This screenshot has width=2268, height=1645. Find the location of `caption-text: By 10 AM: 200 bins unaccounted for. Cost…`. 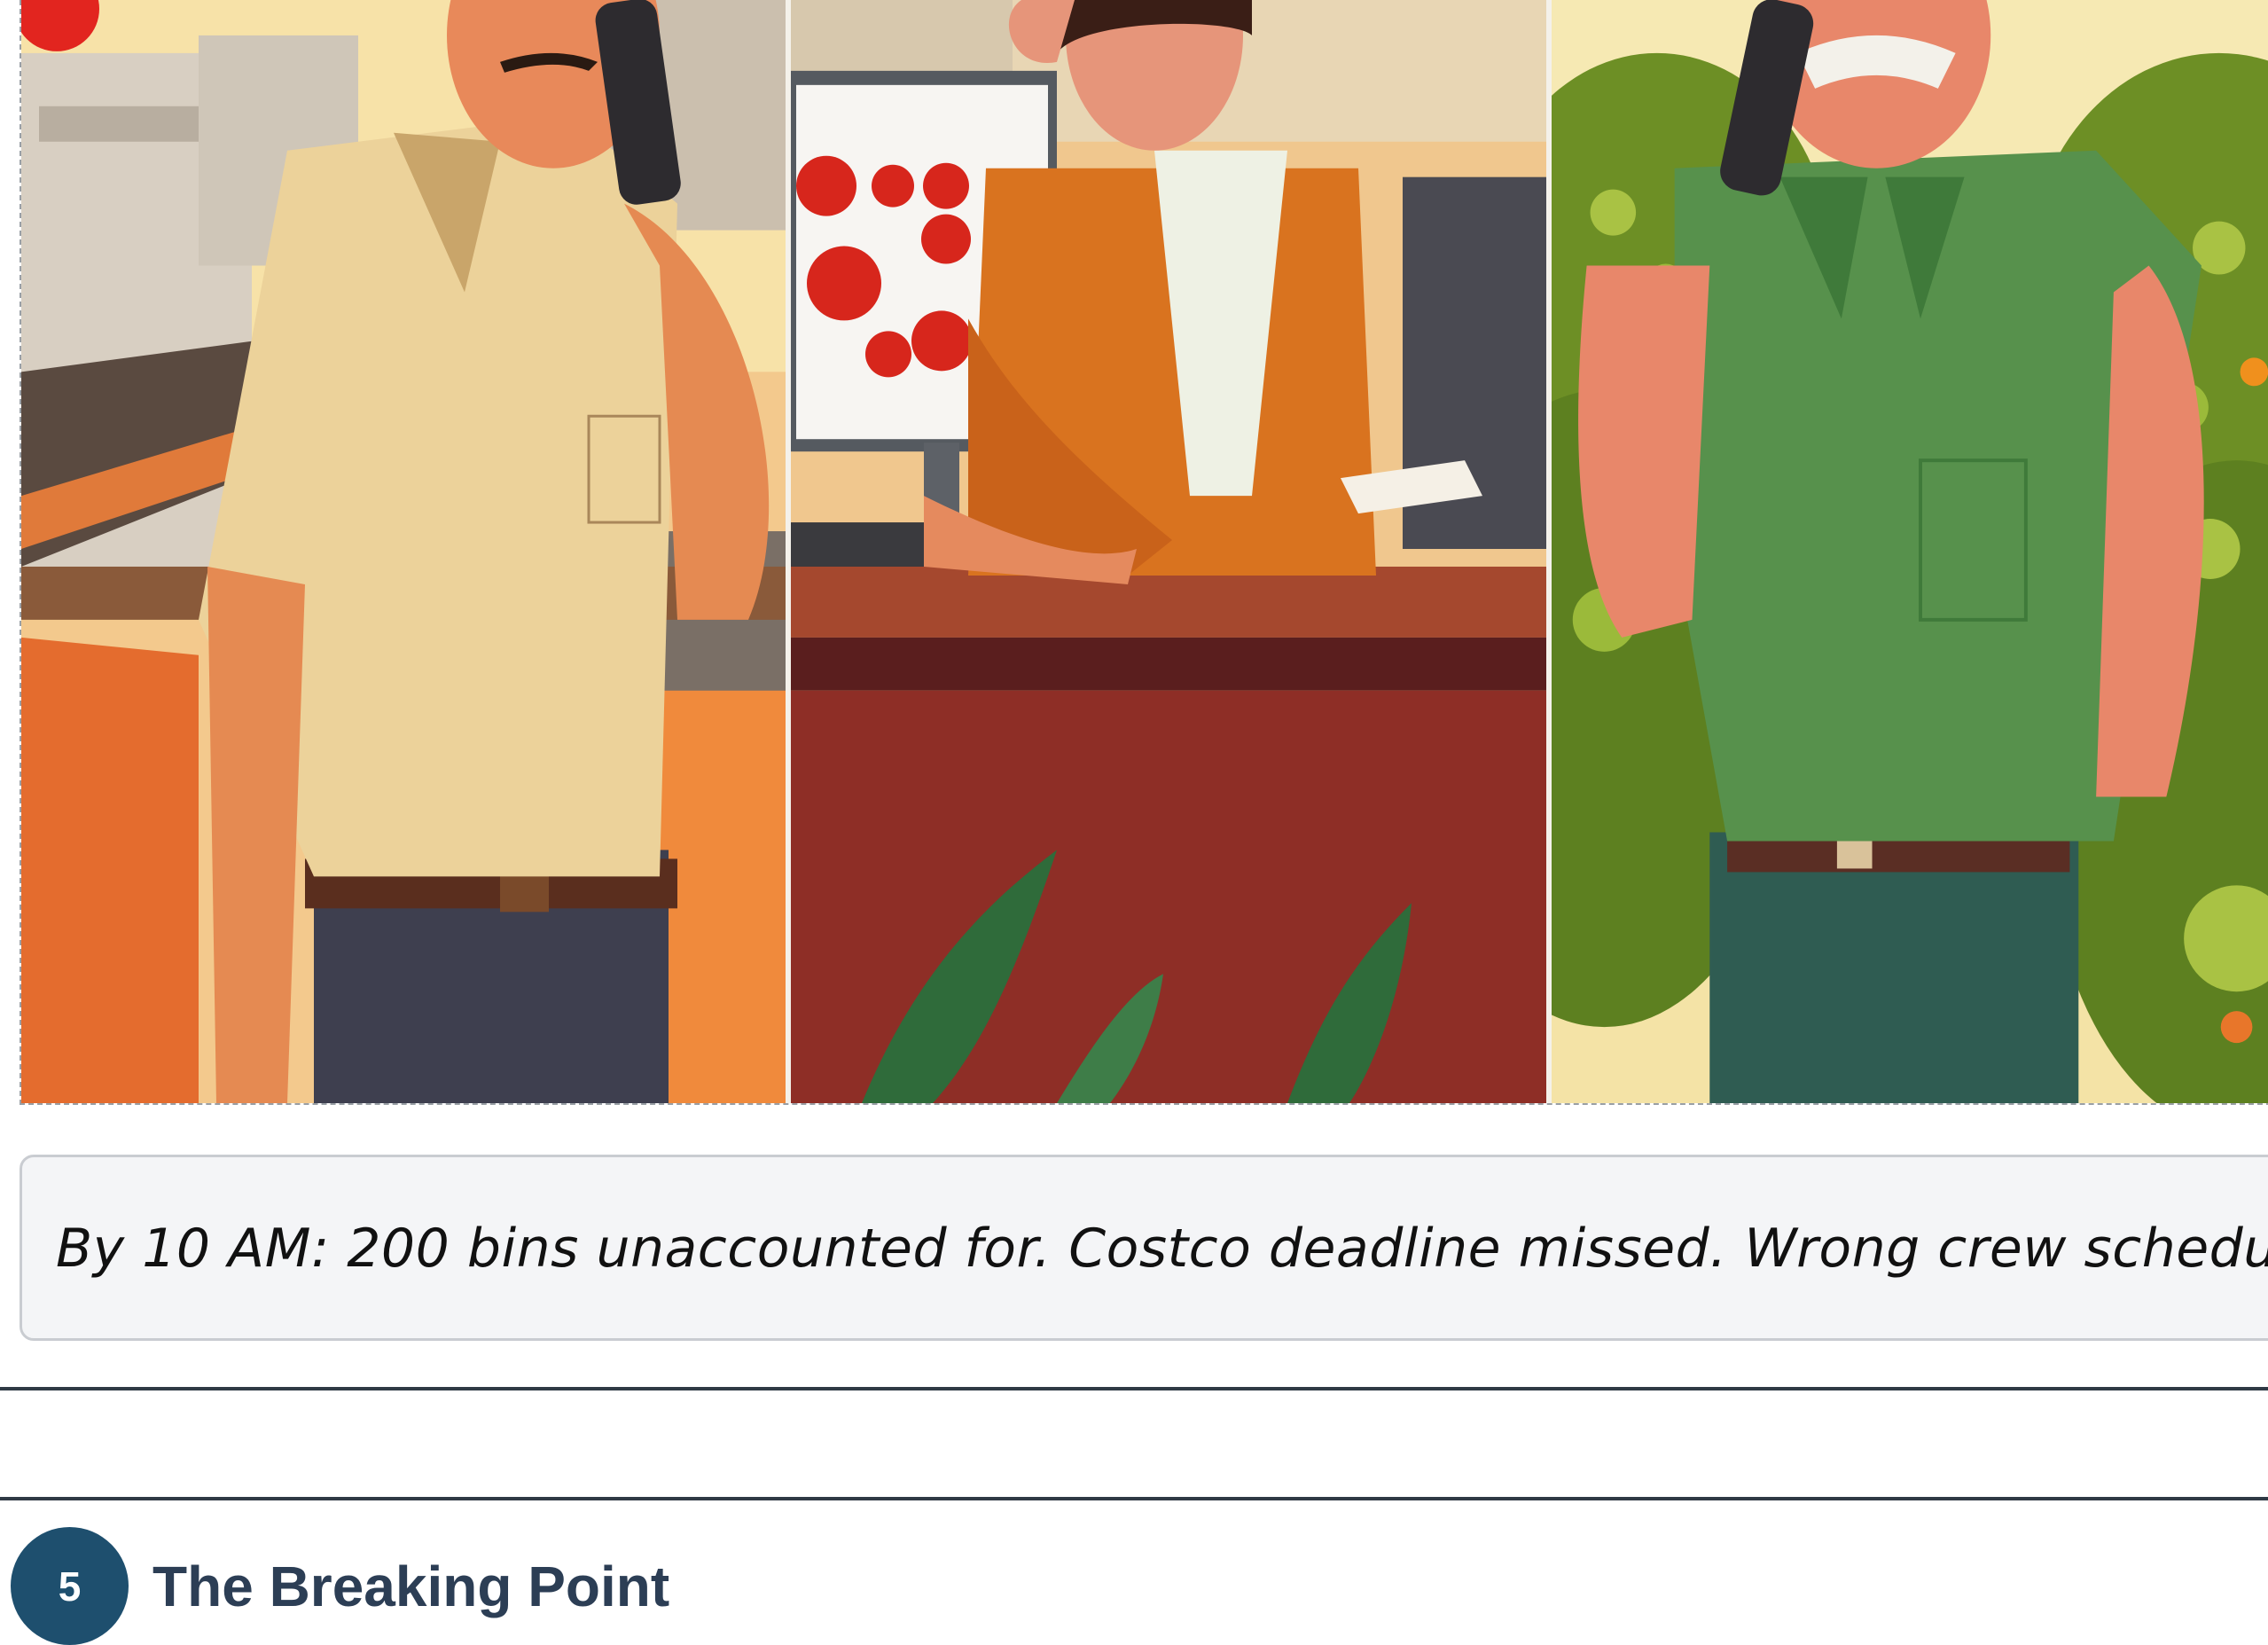

caption-text: By 10 AM: 200 bins unaccounted for. Cost… is located at coordinates (1162, 1249).